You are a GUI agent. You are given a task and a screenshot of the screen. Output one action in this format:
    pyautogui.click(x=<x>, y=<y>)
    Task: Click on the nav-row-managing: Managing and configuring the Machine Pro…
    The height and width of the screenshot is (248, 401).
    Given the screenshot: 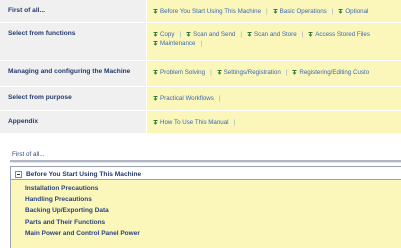 What is the action you would take?
    pyautogui.click(x=200, y=74)
    